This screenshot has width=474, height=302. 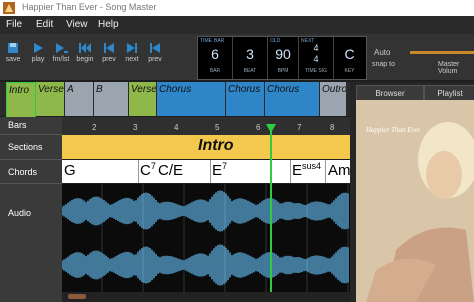 What do you see at coordinates (299, 127) in the screenshot?
I see `ruler-tick: 7` at bounding box center [299, 127].